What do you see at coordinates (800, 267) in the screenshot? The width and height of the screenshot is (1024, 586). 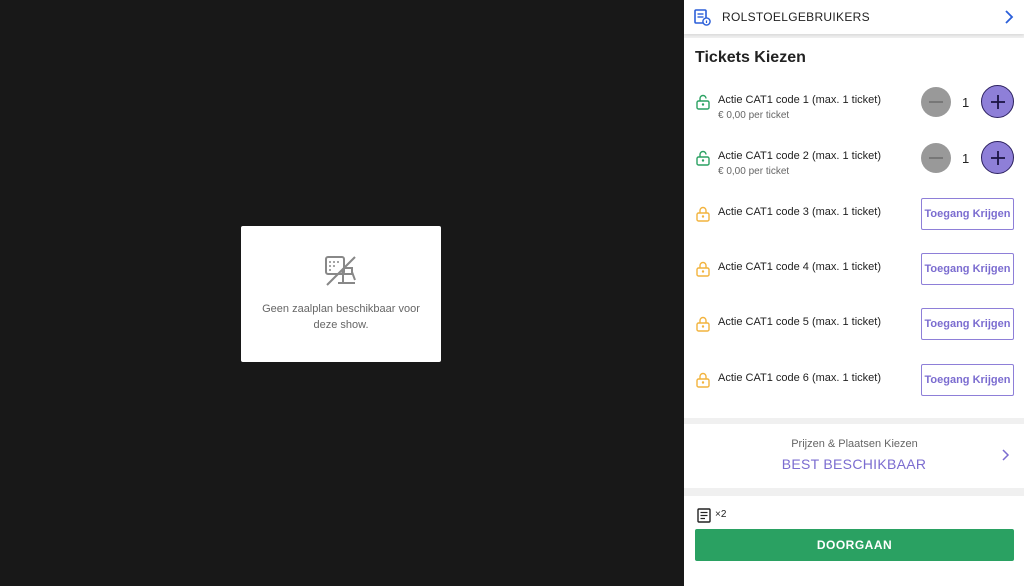 I see `ticket-name: Actie CAT1 code 4 (max. 1 ticket)` at bounding box center [800, 267].